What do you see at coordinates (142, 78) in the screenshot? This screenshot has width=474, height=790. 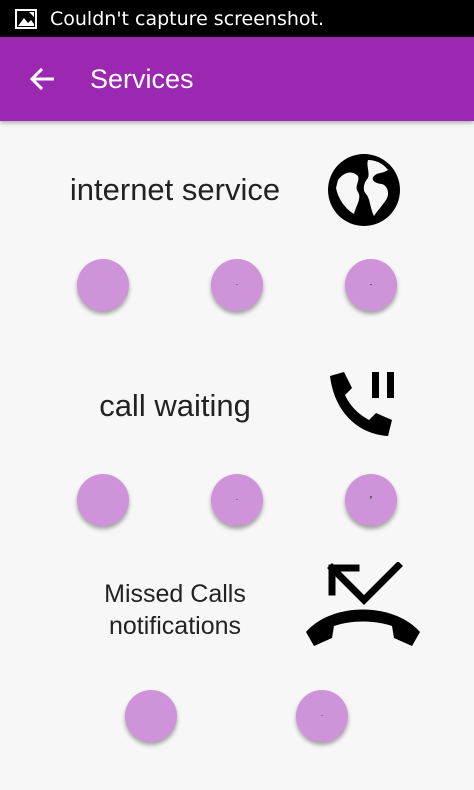 I see `page-title: Services` at bounding box center [142, 78].